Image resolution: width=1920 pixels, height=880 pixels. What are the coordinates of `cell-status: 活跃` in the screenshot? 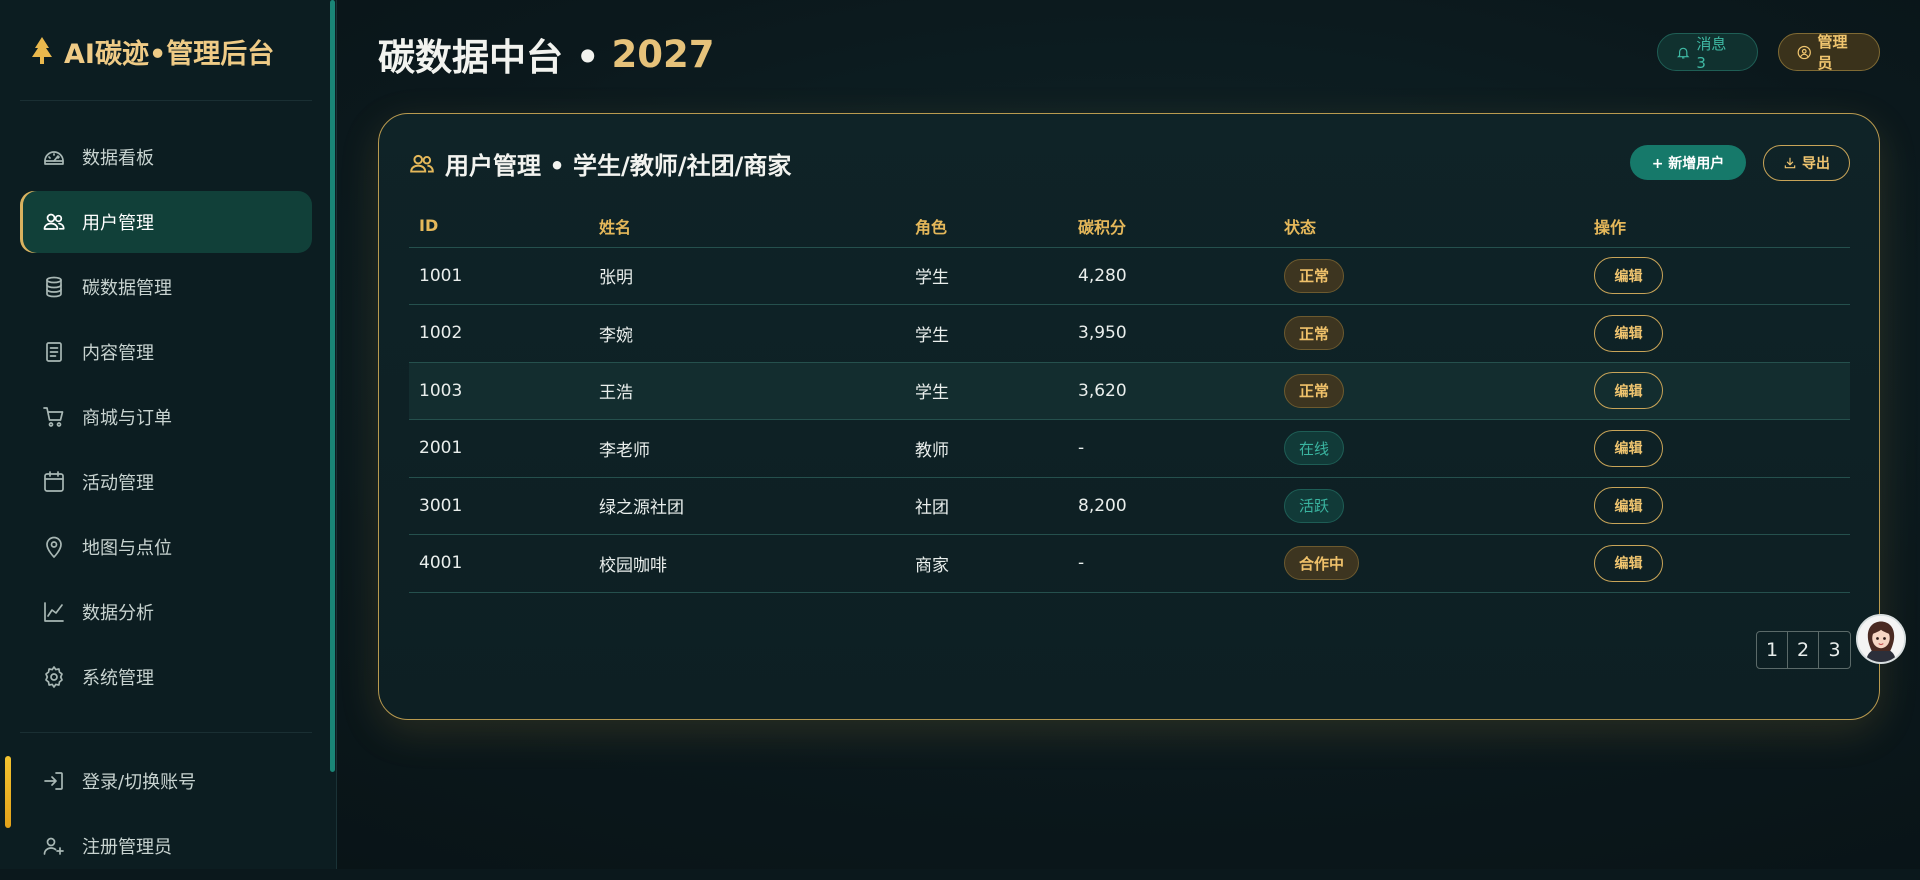 It's located at (1429, 506).